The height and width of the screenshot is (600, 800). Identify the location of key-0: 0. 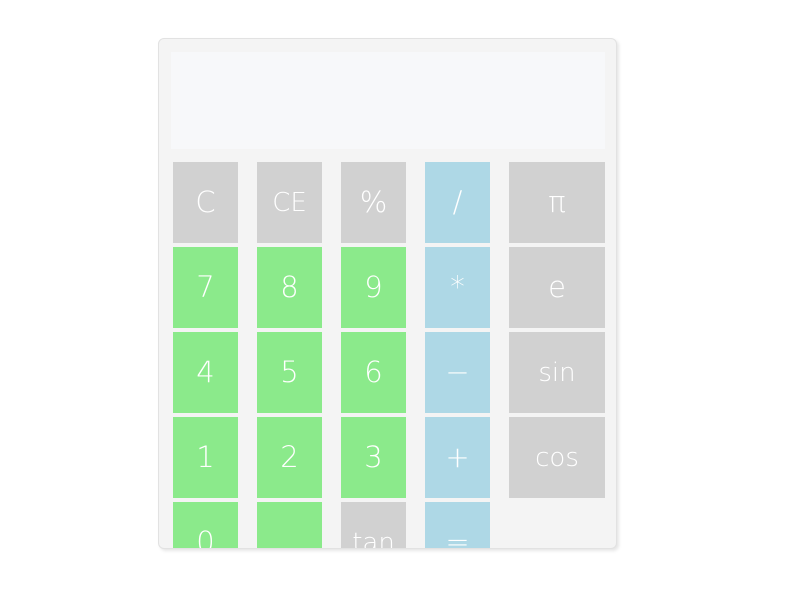
(205, 525).